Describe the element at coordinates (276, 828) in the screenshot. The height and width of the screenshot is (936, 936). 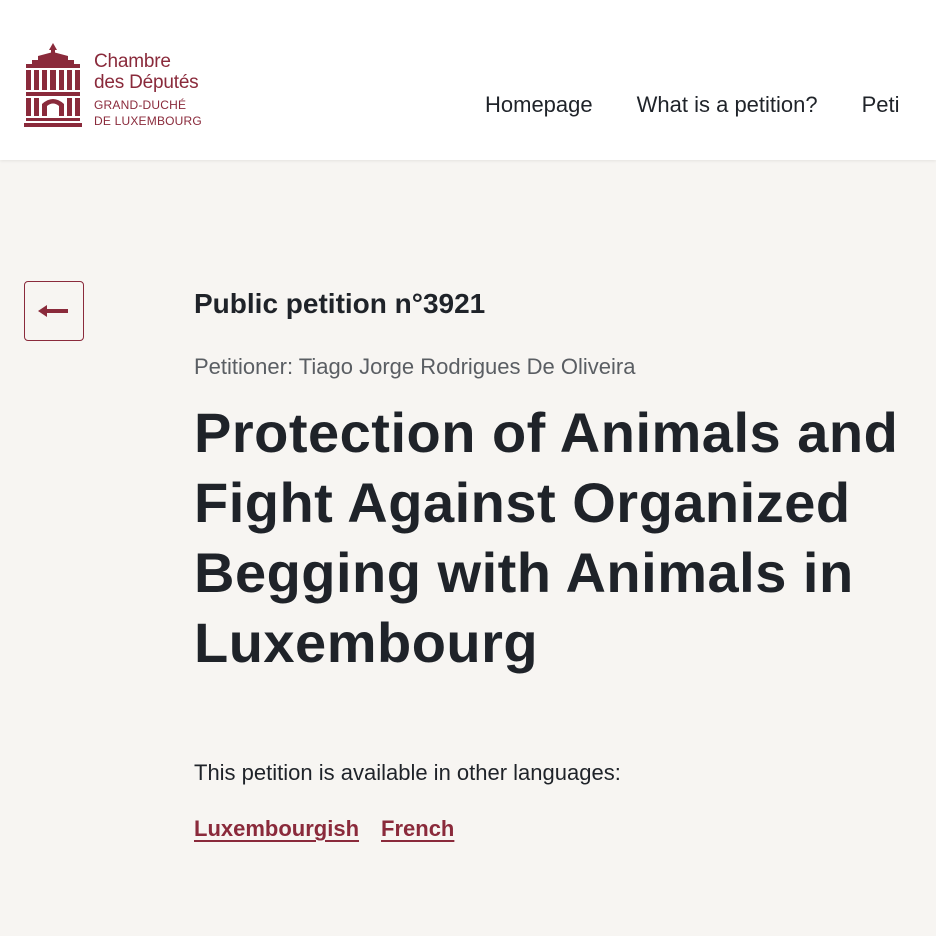
I see `language-link-luxembourgish: Luxembourgish` at that location.